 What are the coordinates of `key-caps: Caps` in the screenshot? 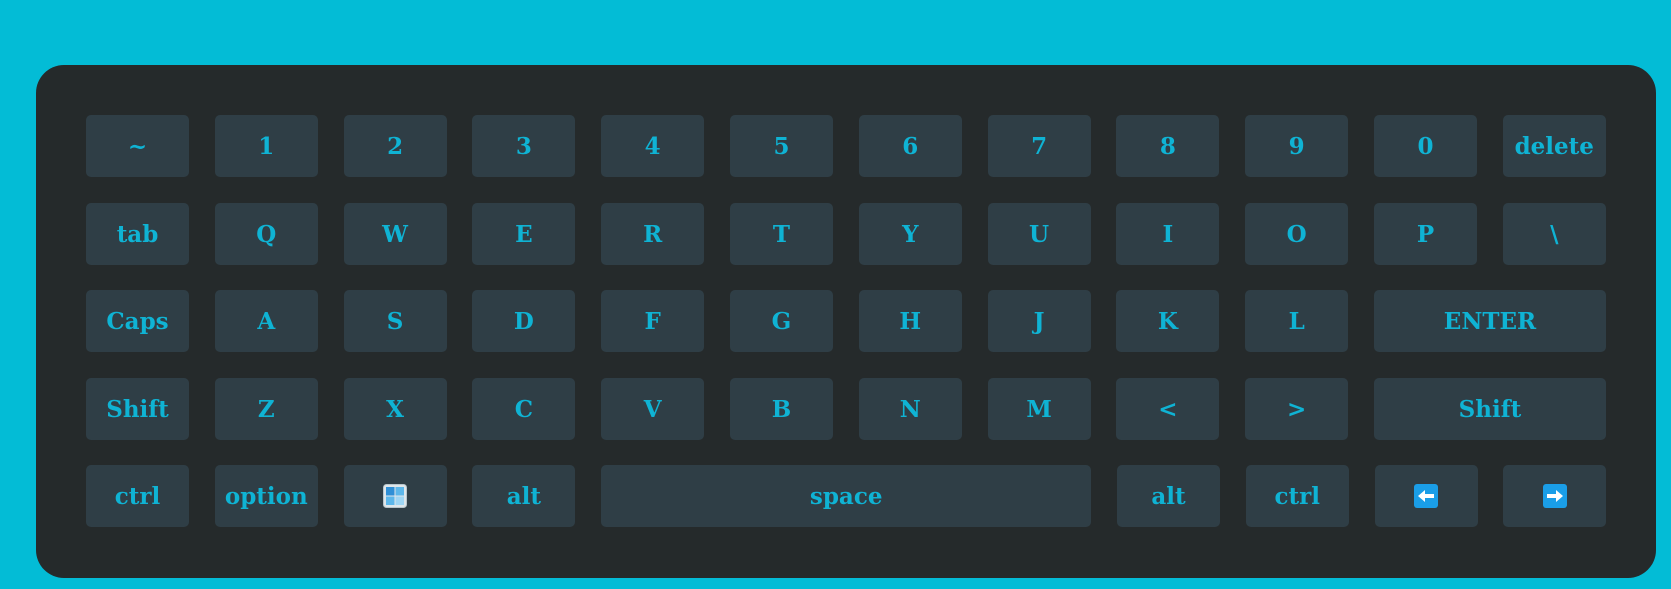 It's located at (137, 321).